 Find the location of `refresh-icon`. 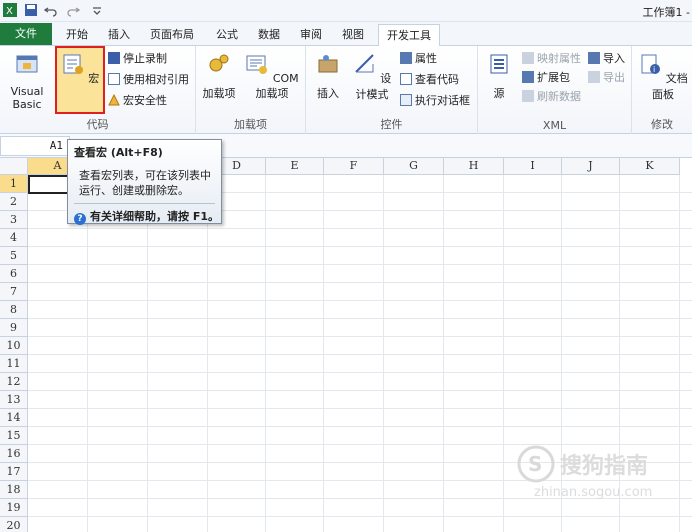

refresh-icon is located at coordinates (528, 96).